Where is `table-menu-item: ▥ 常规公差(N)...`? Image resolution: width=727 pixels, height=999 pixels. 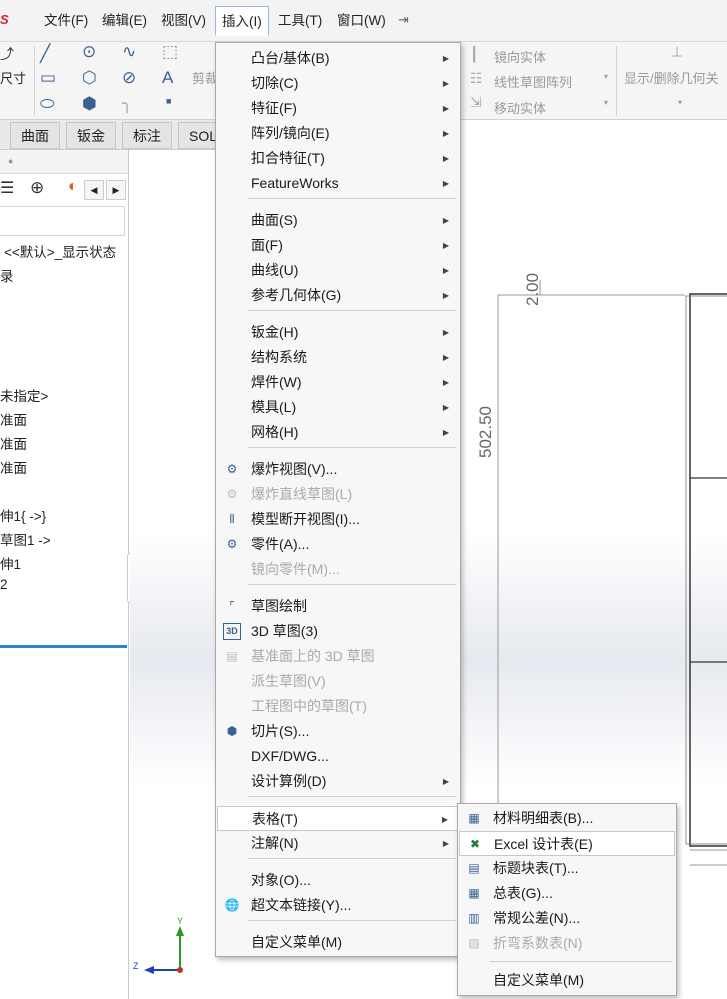 table-menu-item: ▥ 常规公差(N)... is located at coordinates (567, 918).